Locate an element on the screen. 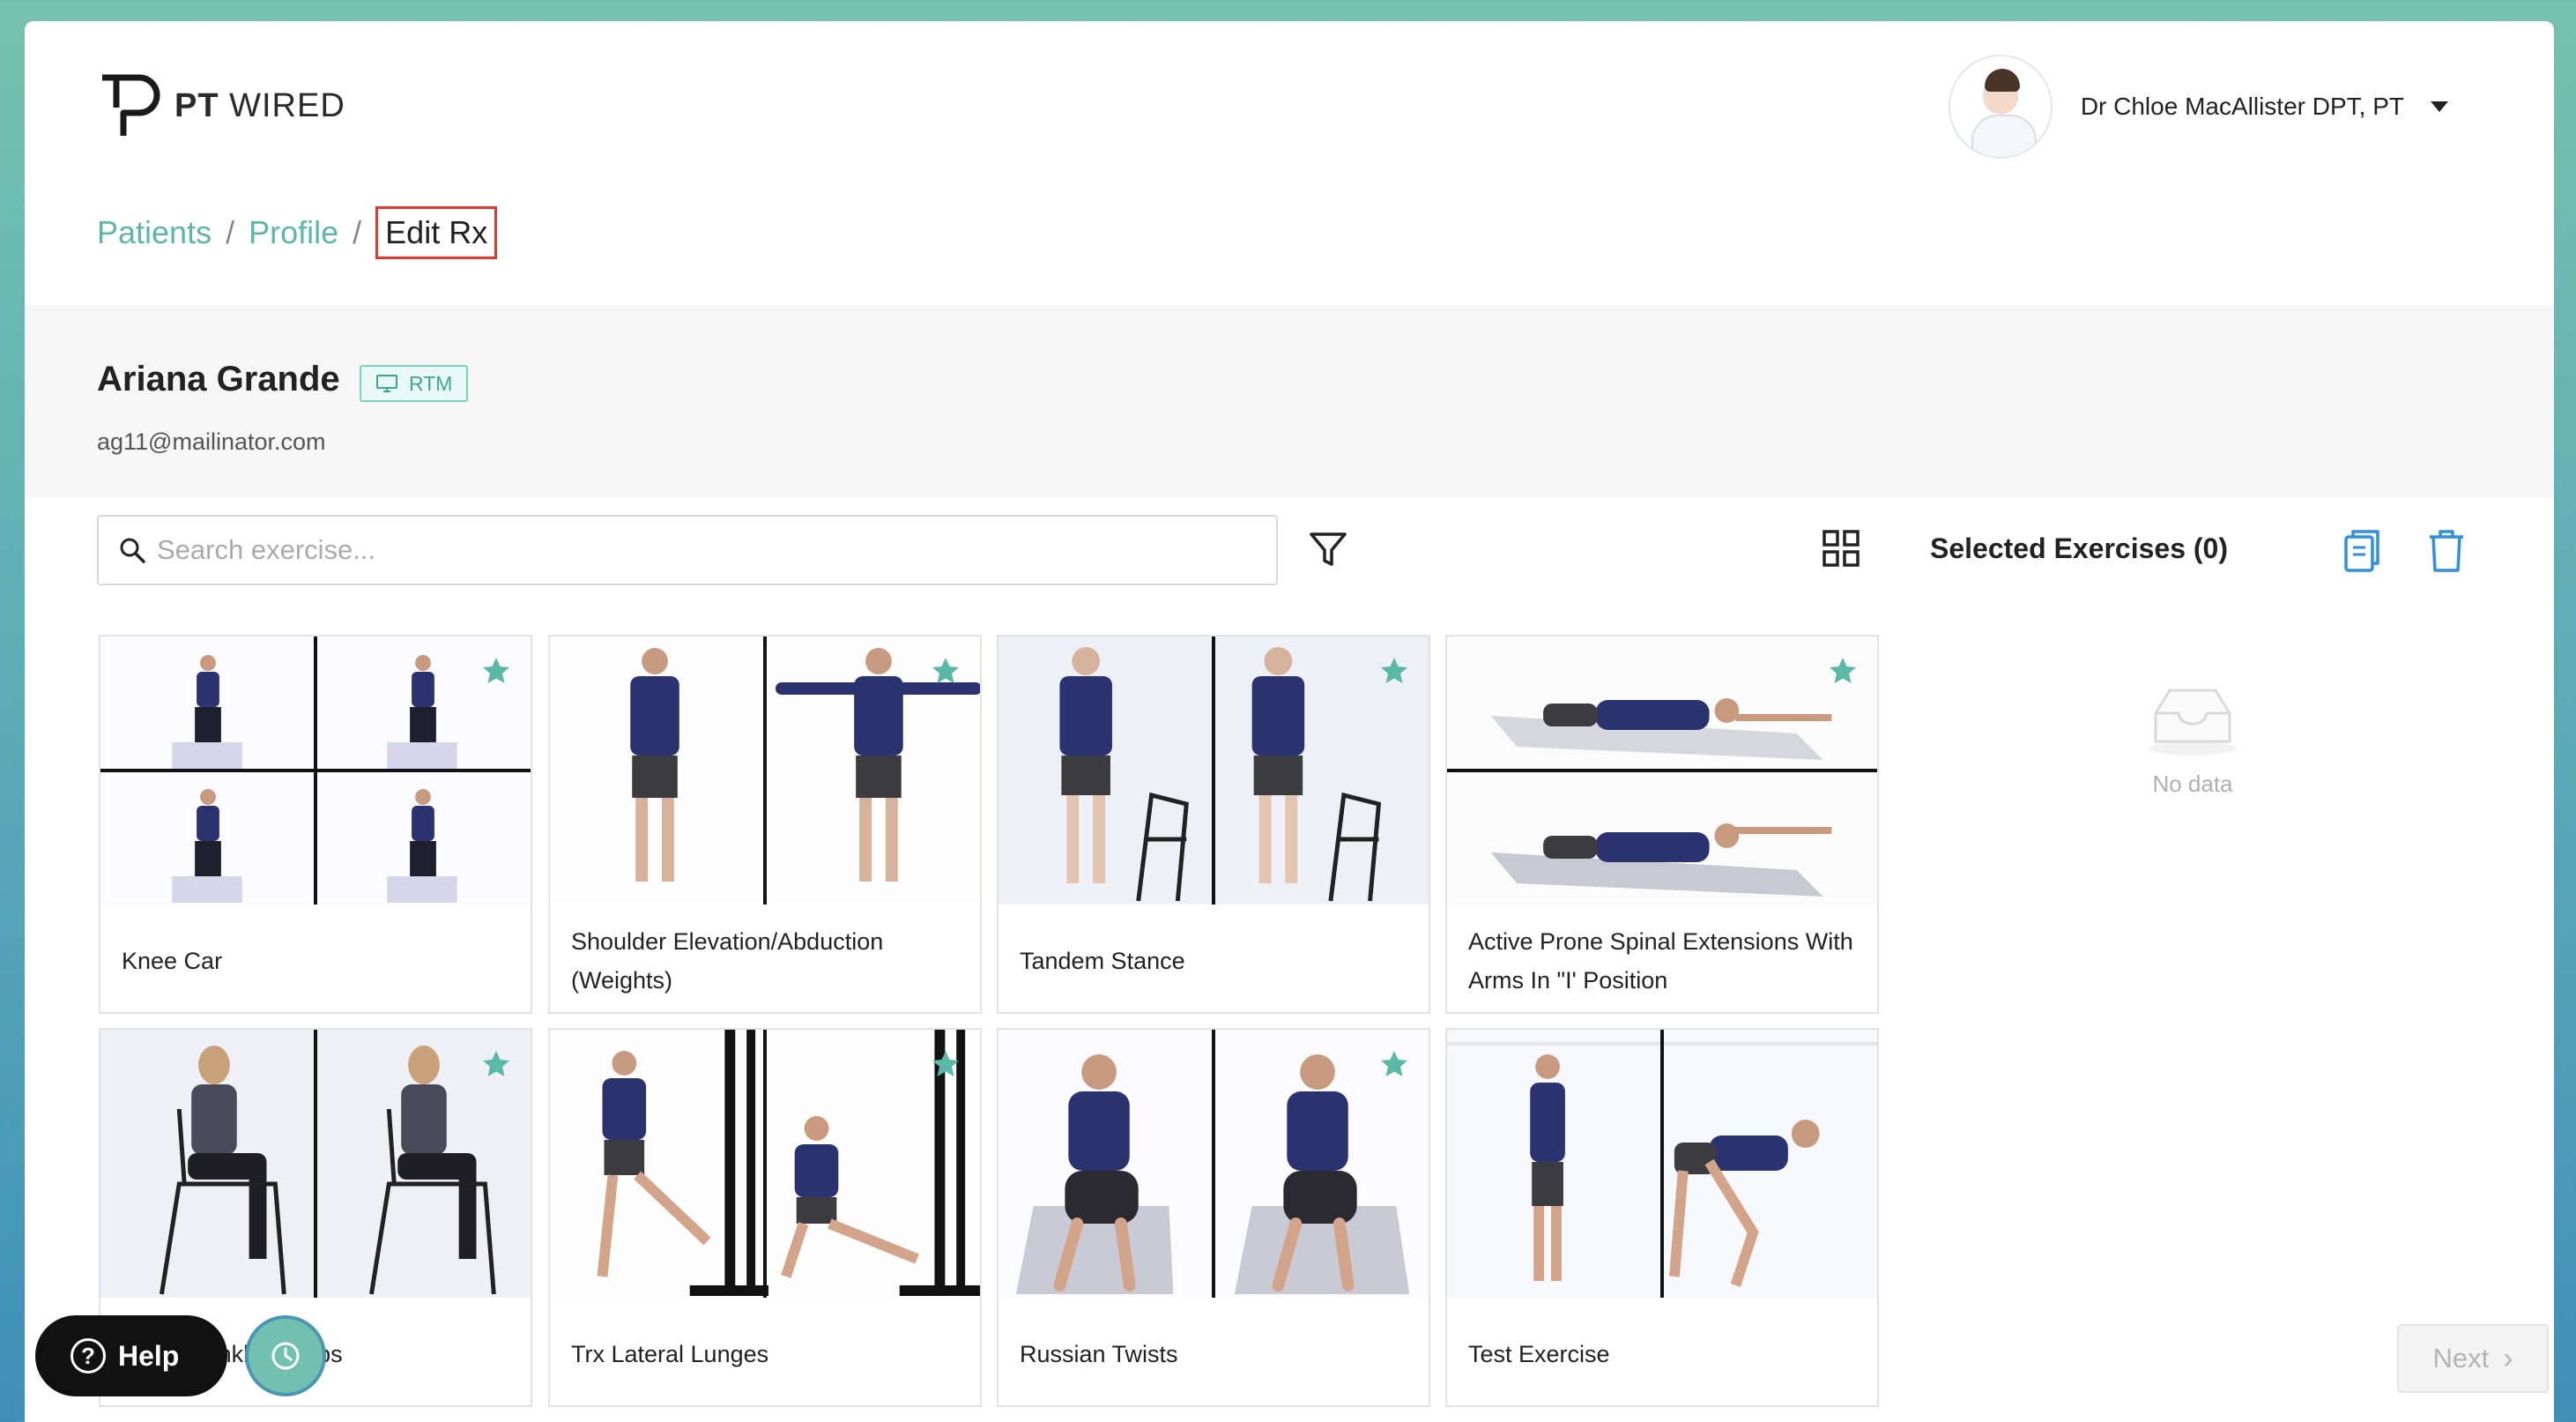 This screenshot has height=1422, width=2576. rtm-badge-label: RTM is located at coordinates (431, 383).